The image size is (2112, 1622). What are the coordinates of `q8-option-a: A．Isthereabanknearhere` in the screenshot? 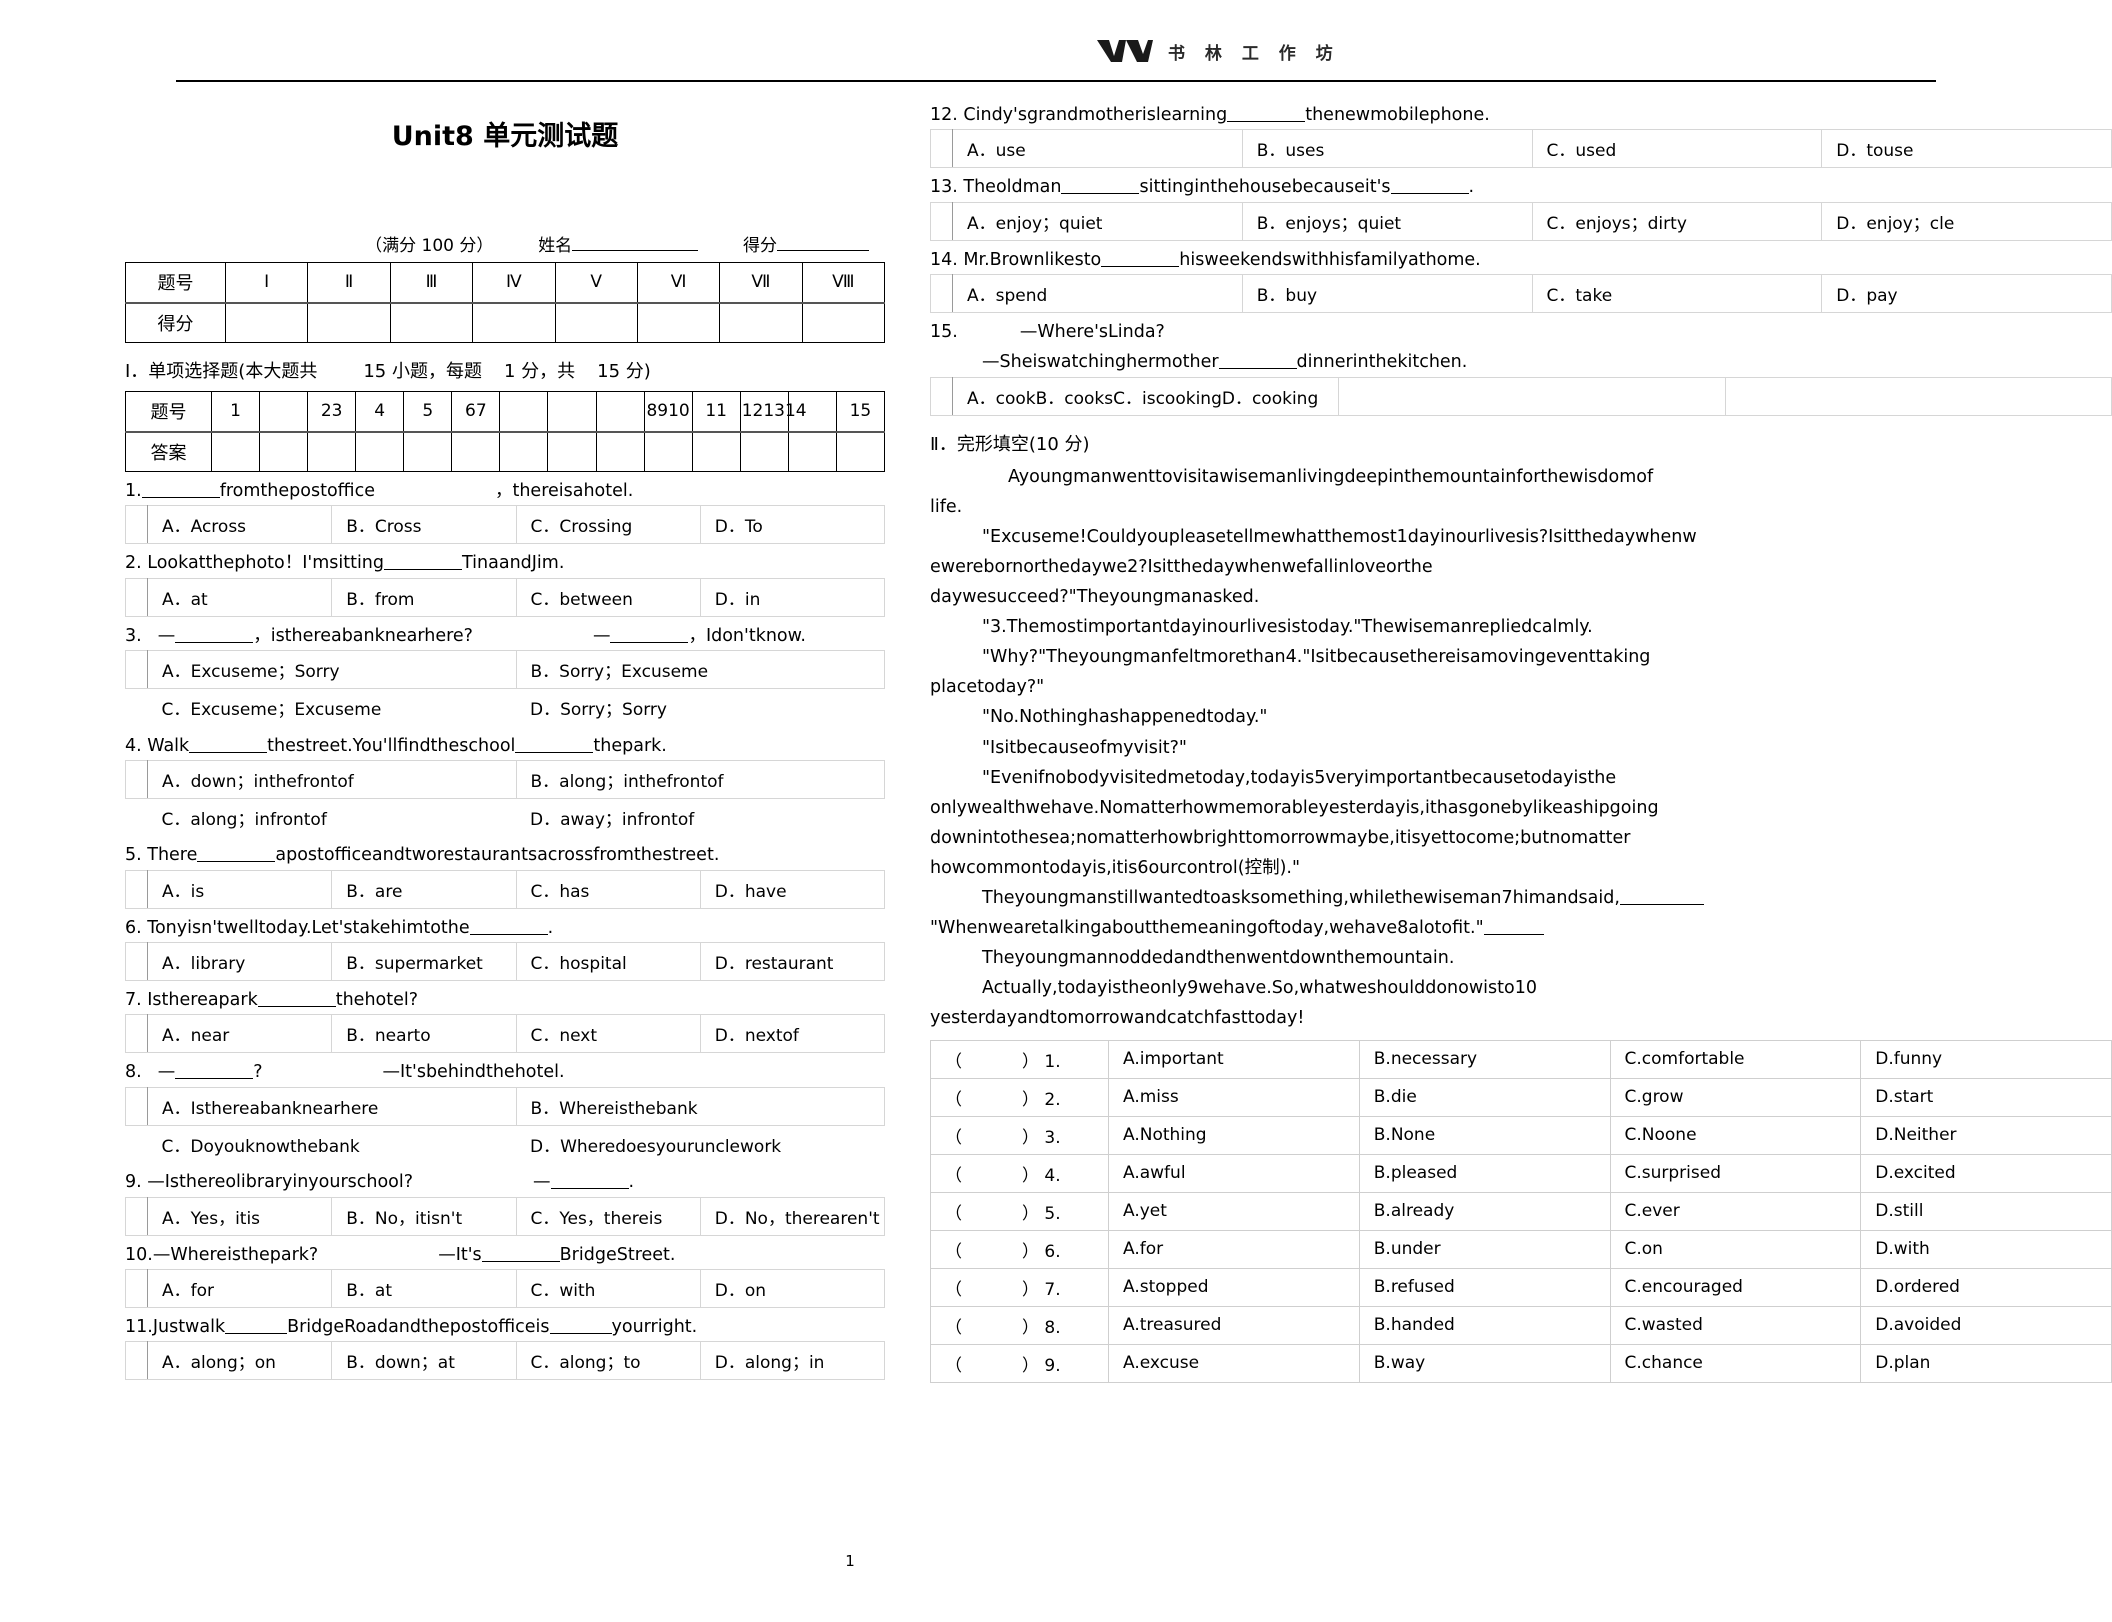 It's located at (332, 1106).